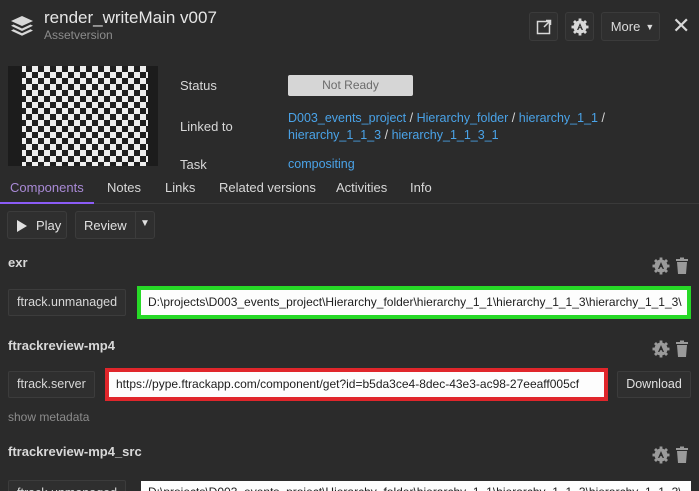  What do you see at coordinates (267, 187) in the screenshot?
I see `tab-related-versions: Related versions` at bounding box center [267, 187].